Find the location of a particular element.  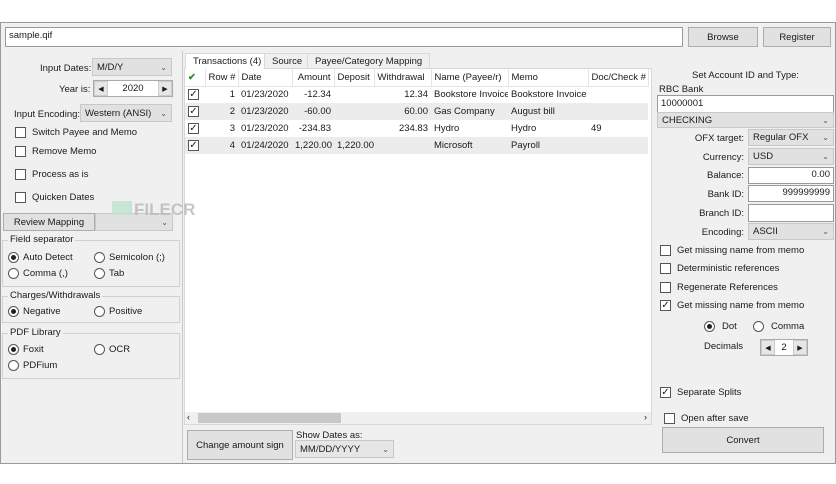

separate-splits-checkbox: ✓ Separate Splits is located at coordinates (700, 392).